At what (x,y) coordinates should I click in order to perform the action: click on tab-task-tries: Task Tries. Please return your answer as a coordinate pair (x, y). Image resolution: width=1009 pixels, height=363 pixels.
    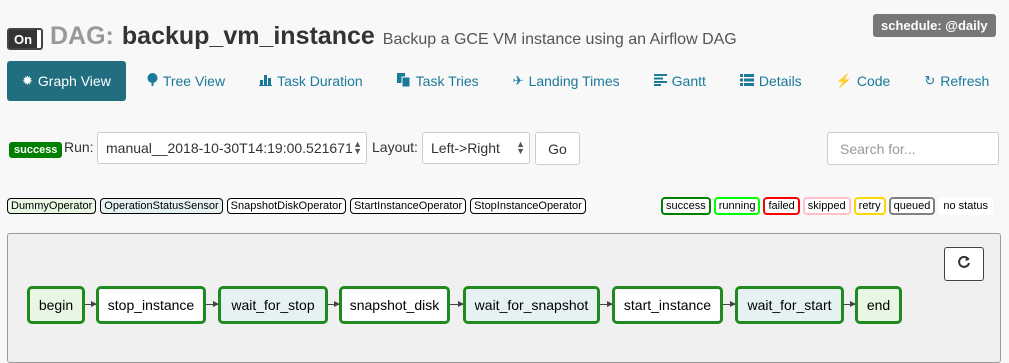
    Looking at the image, I should click on (437, 81).